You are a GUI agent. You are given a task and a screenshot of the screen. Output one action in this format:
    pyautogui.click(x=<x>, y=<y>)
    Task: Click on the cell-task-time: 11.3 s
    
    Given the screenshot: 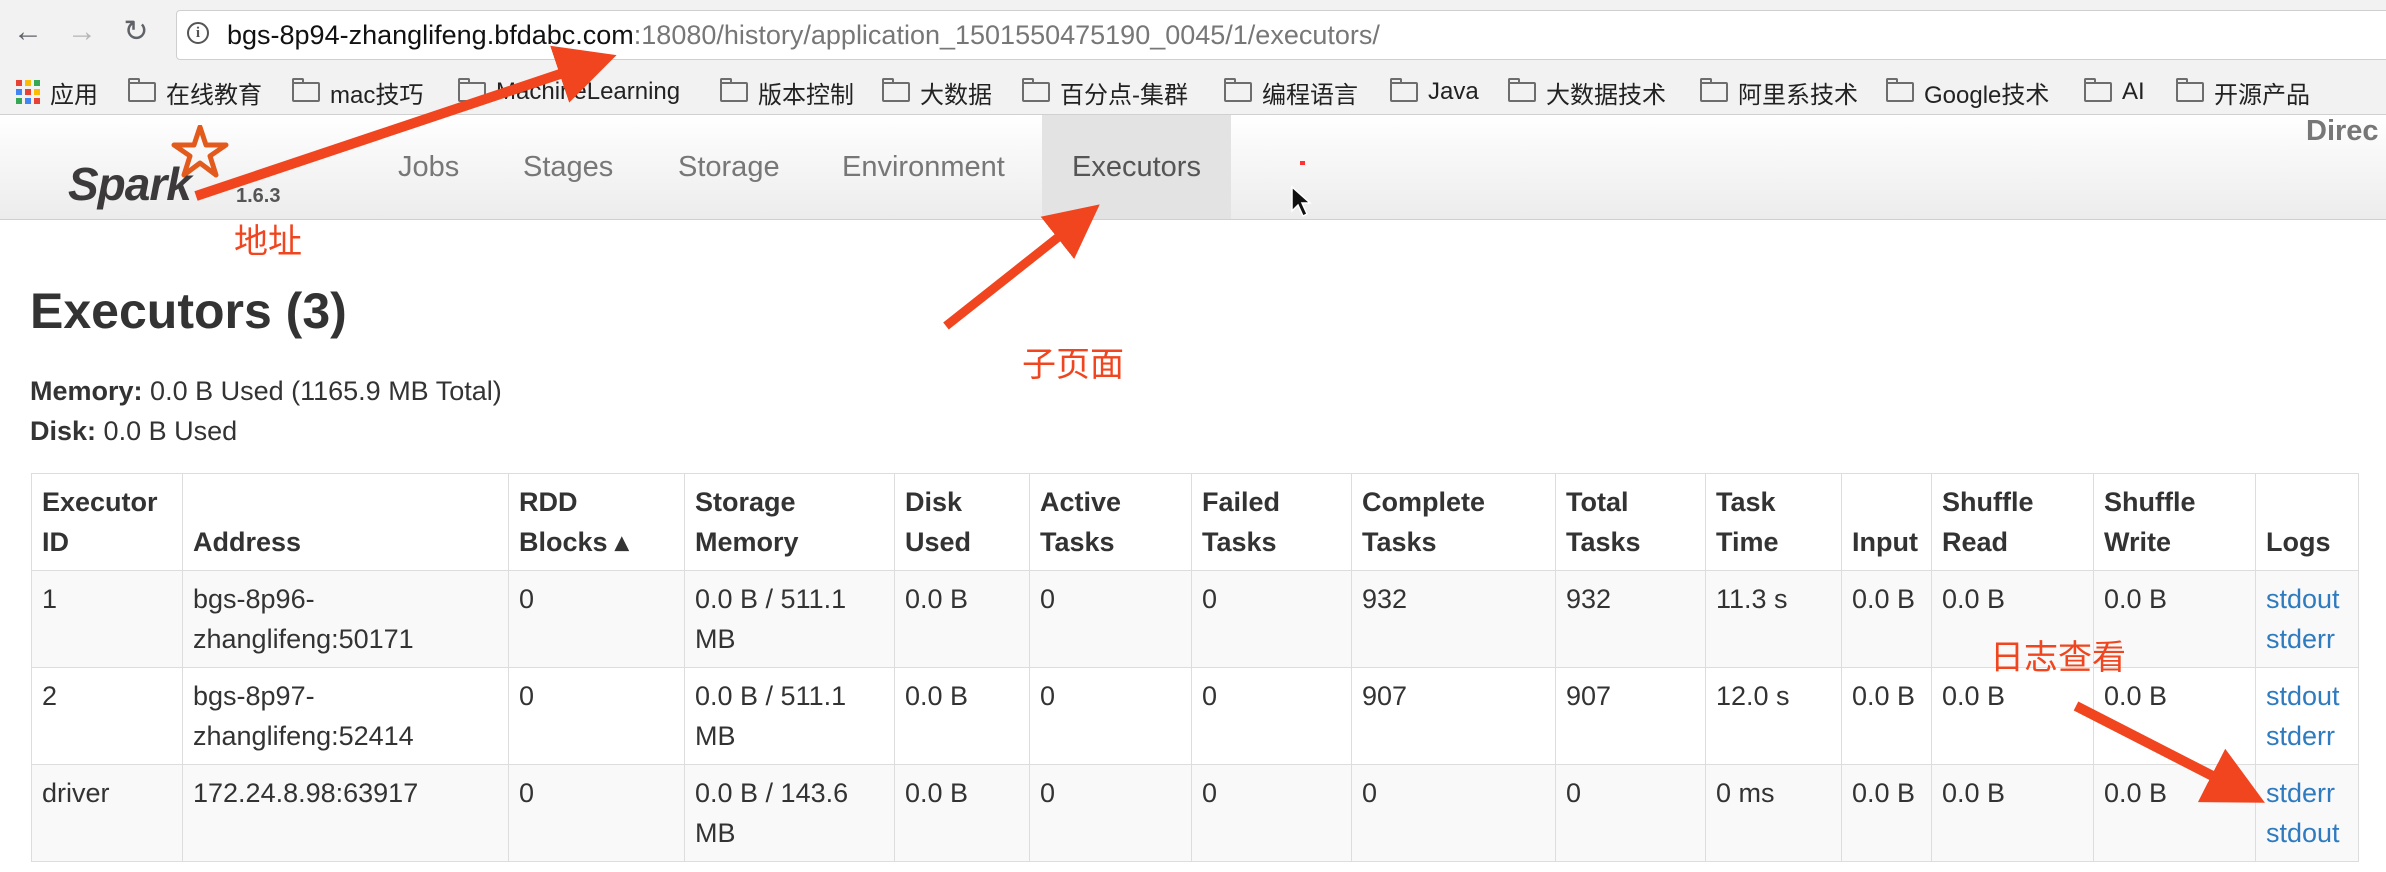 What is the action you would take?
    pyautogui.click(x=1773, y=619)
    